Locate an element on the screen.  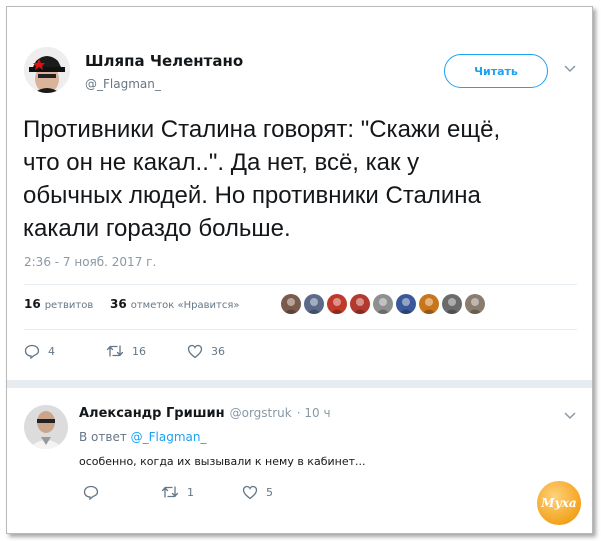
watermark-logo: Муха is located at coordinates (559, 503).